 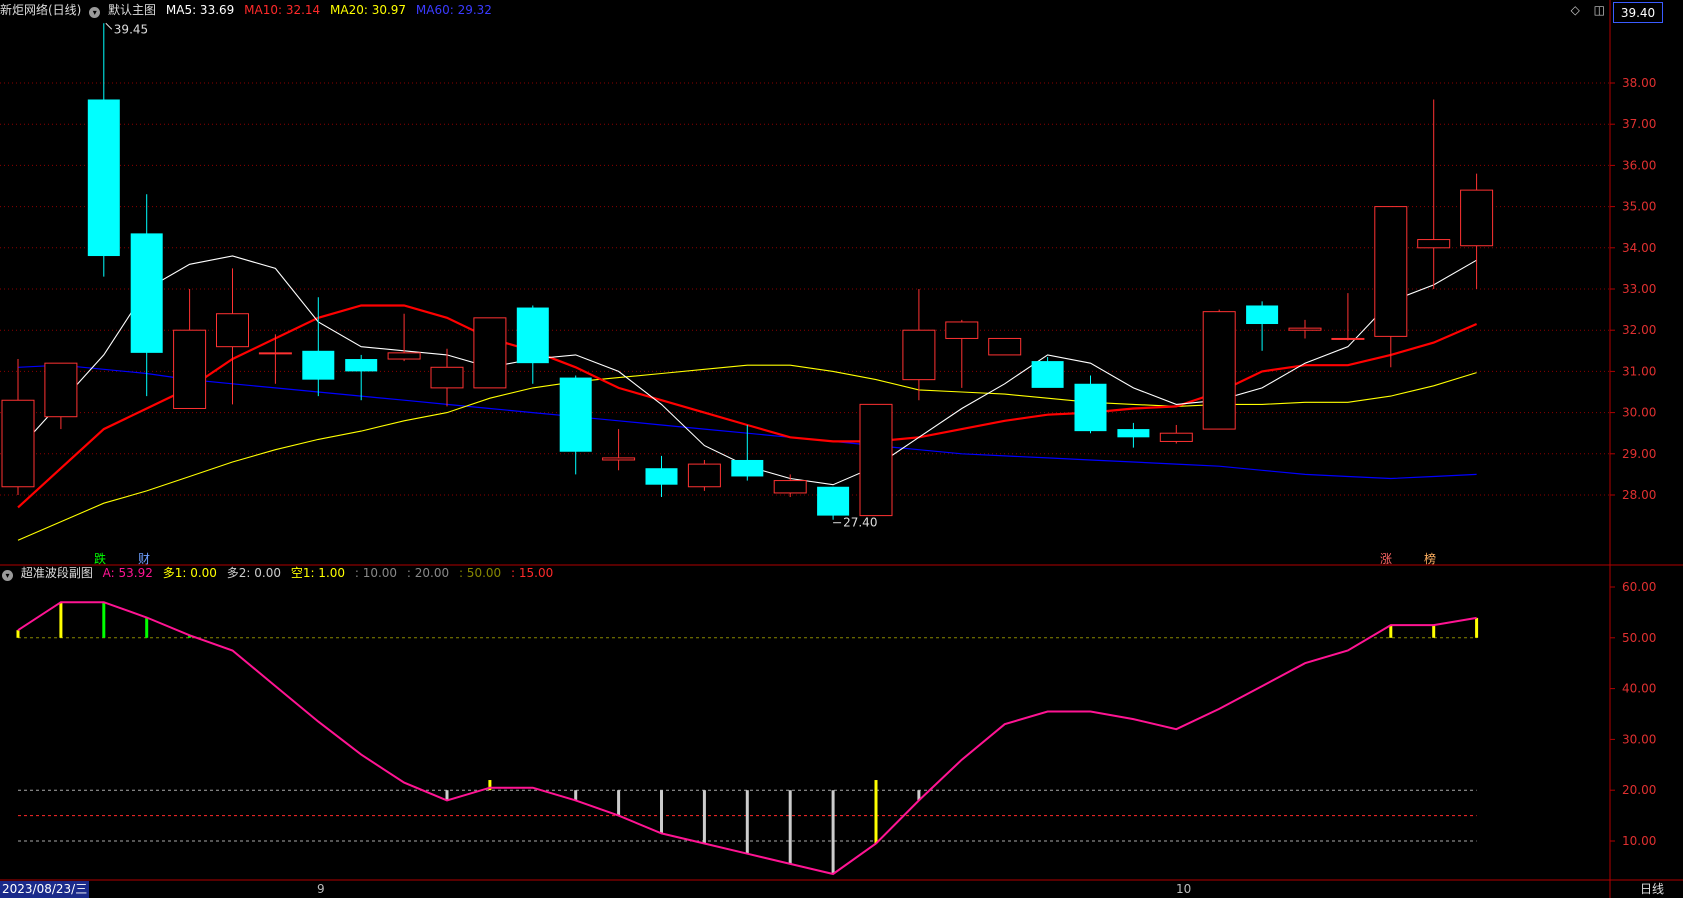 What do you see at coordinates (144, 559) in the screenshot?
I see `signal-cai: 财` at bounding box center [144, 559].